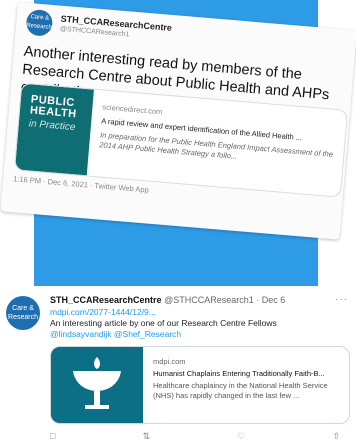  I want to click on link-domain: sciencedirect.com, so click(132, 109).